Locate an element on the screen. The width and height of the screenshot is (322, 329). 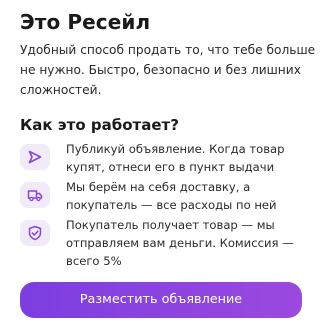
page-title: Это Ресейл is located at coordinates (85, 22).